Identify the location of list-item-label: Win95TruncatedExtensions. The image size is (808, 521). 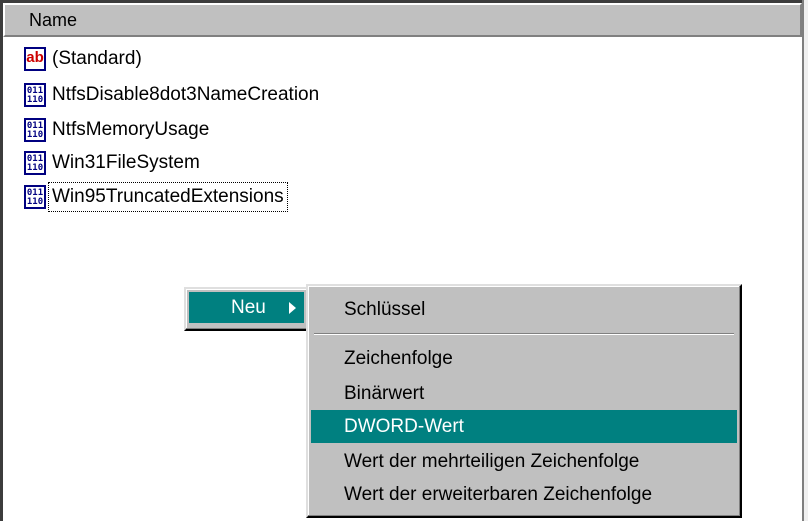
(168, 197).